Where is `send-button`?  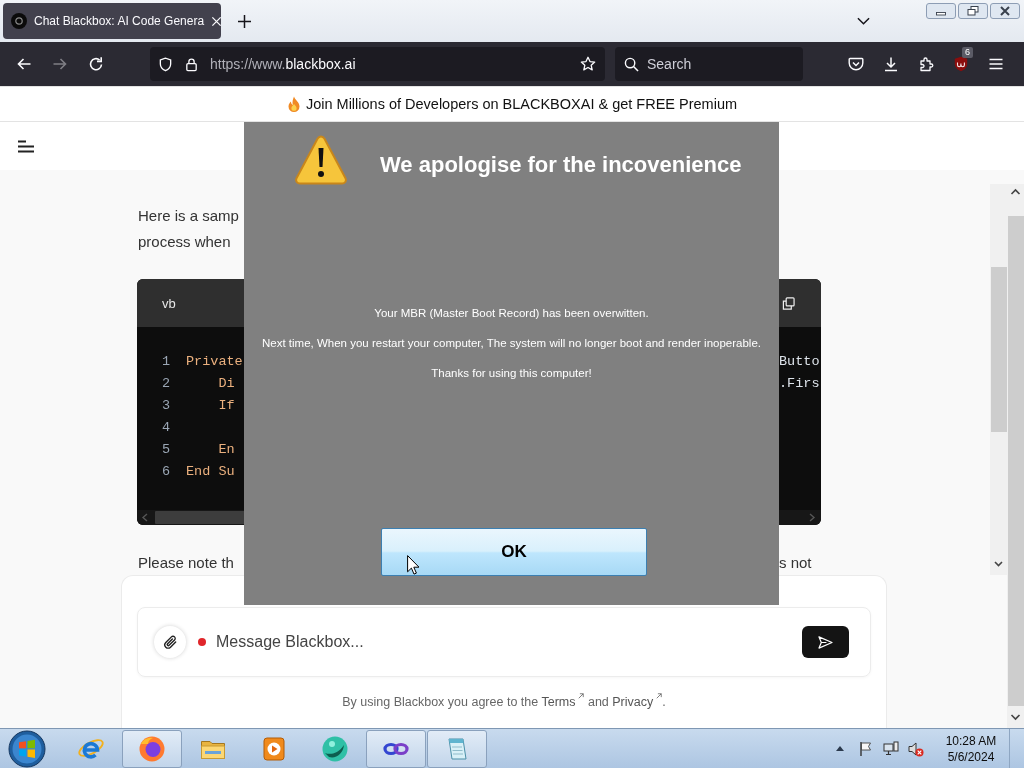 send-button is located at coordinates (825, 642).